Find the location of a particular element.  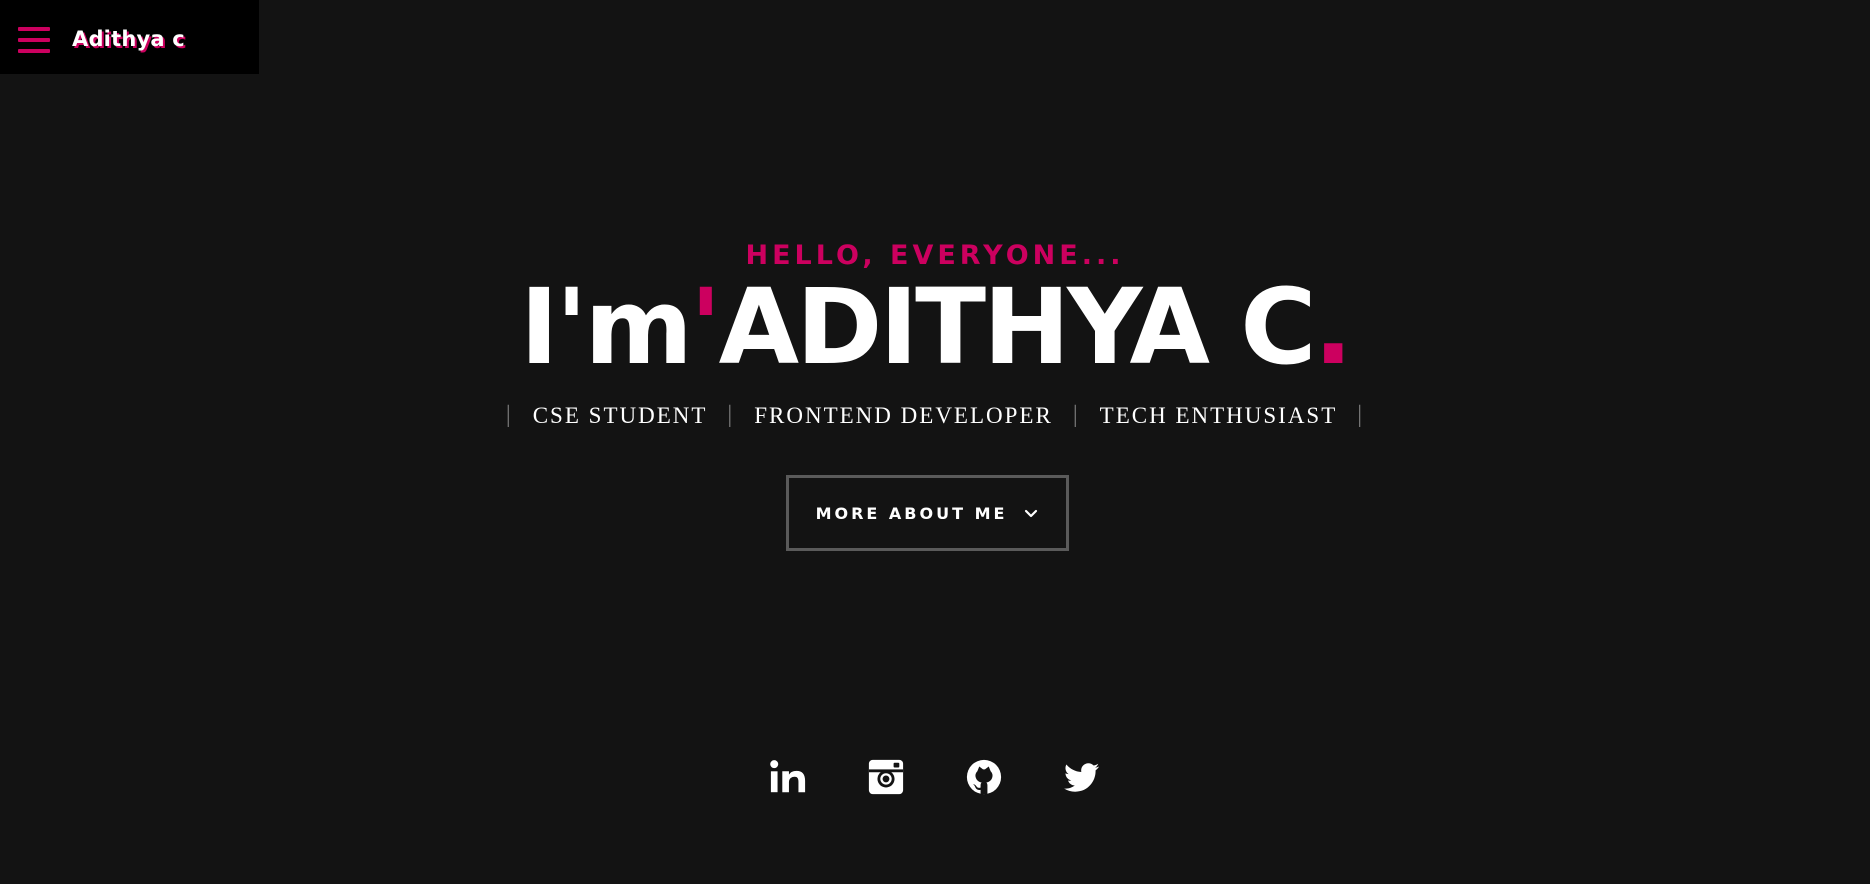

chevron-down-icon is located at coordinates (1031, 513).